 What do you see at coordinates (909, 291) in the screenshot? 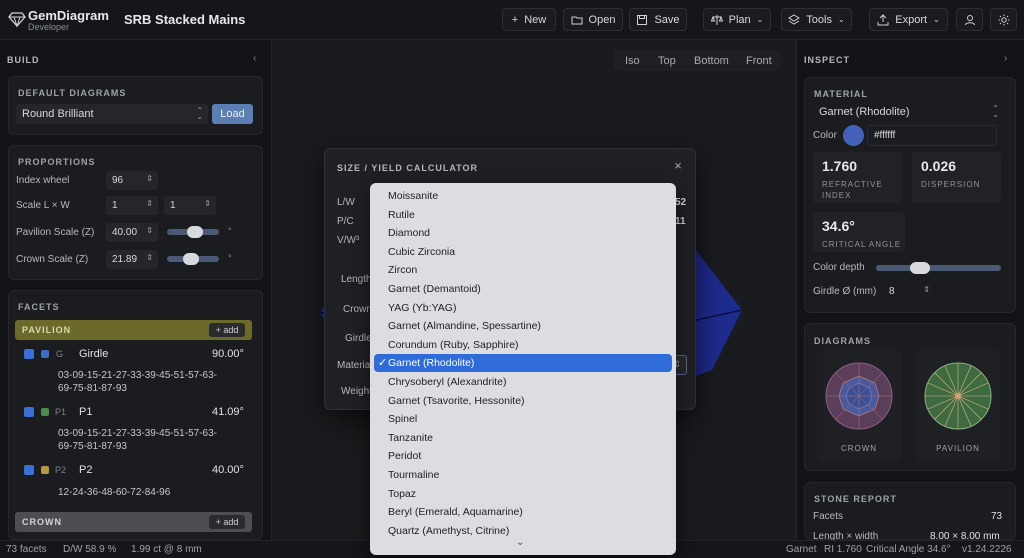
I see `girdle-diameter-input: 8 ⇕` at bounding box center [909, 291].